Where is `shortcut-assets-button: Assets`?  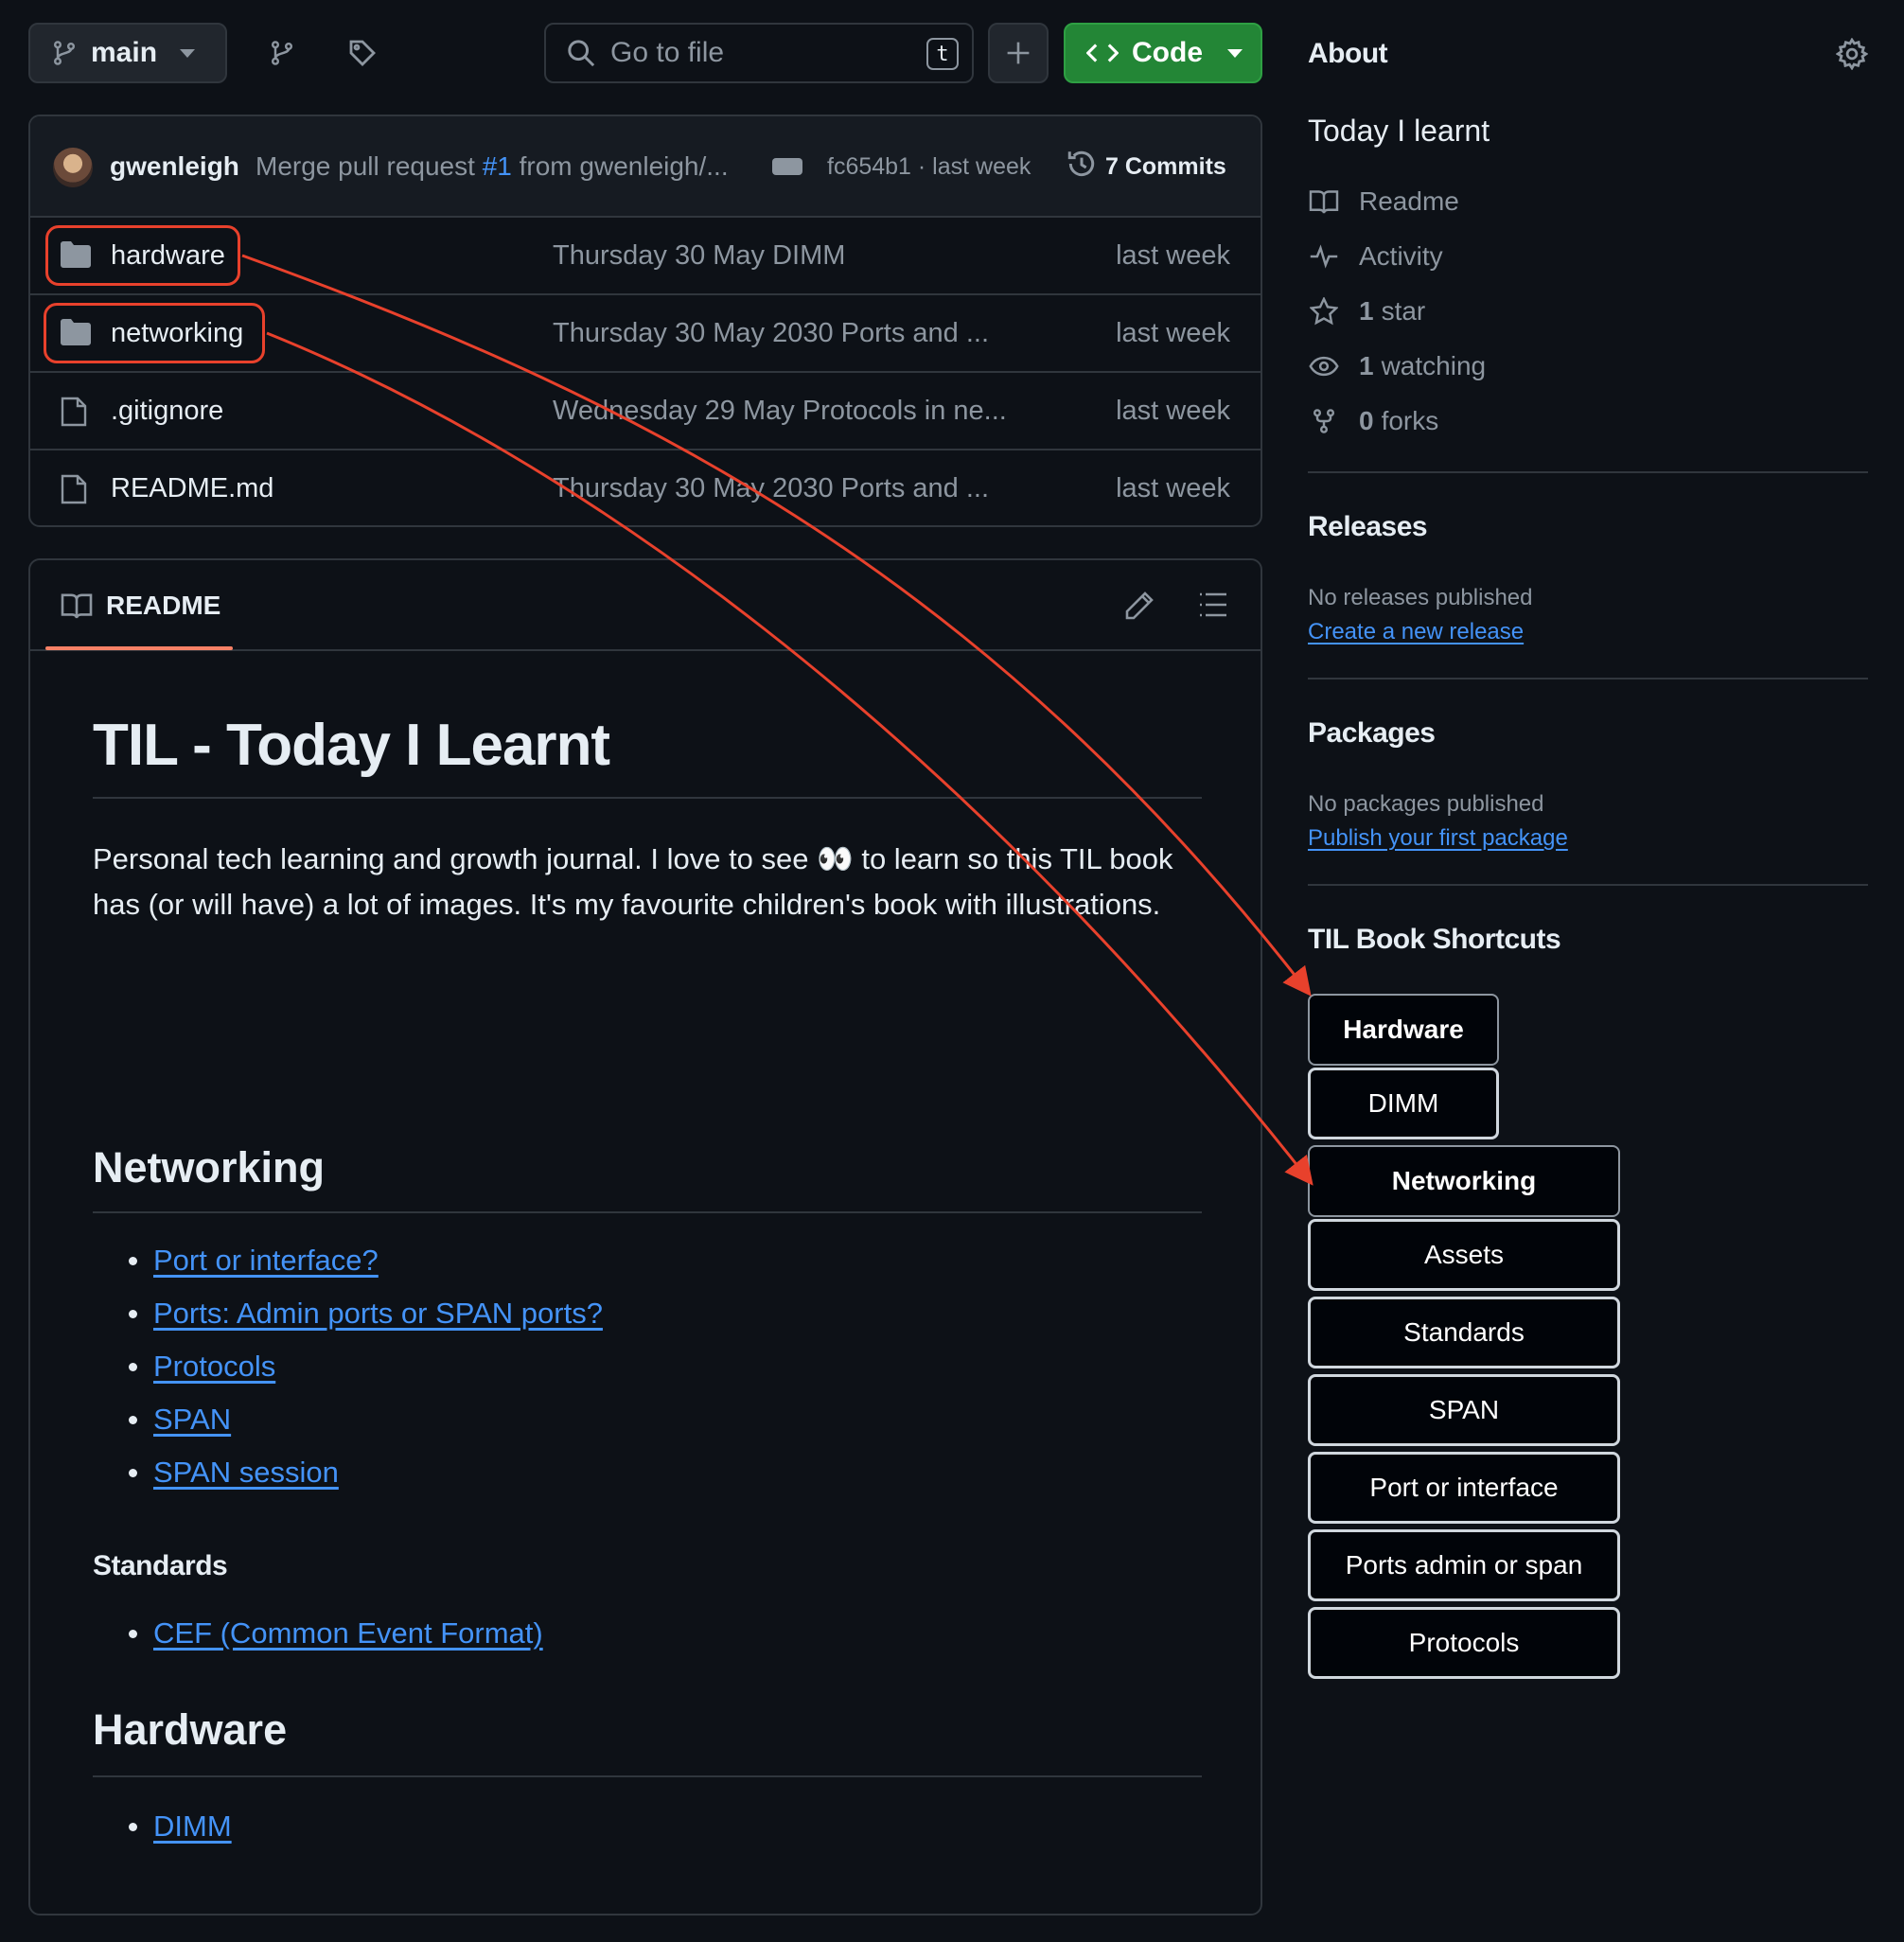 shortcut-assets-button: Assets is located at coordinates (1464, 1255).